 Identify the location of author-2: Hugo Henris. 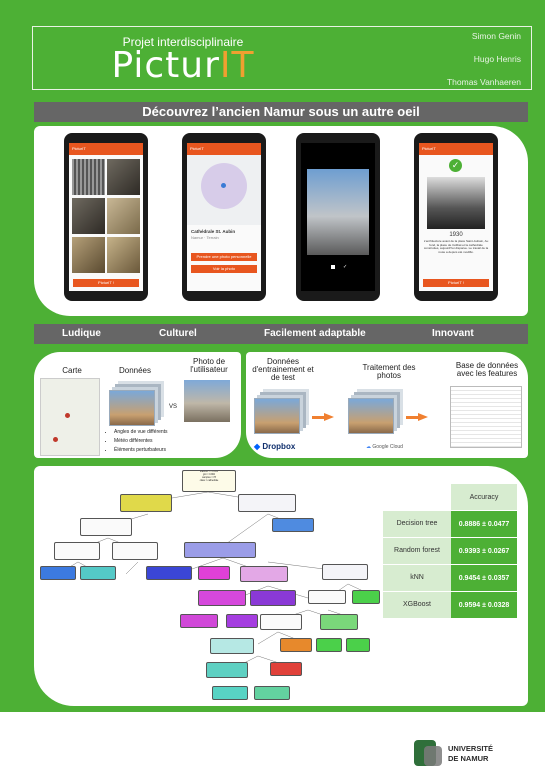
(497, 59).